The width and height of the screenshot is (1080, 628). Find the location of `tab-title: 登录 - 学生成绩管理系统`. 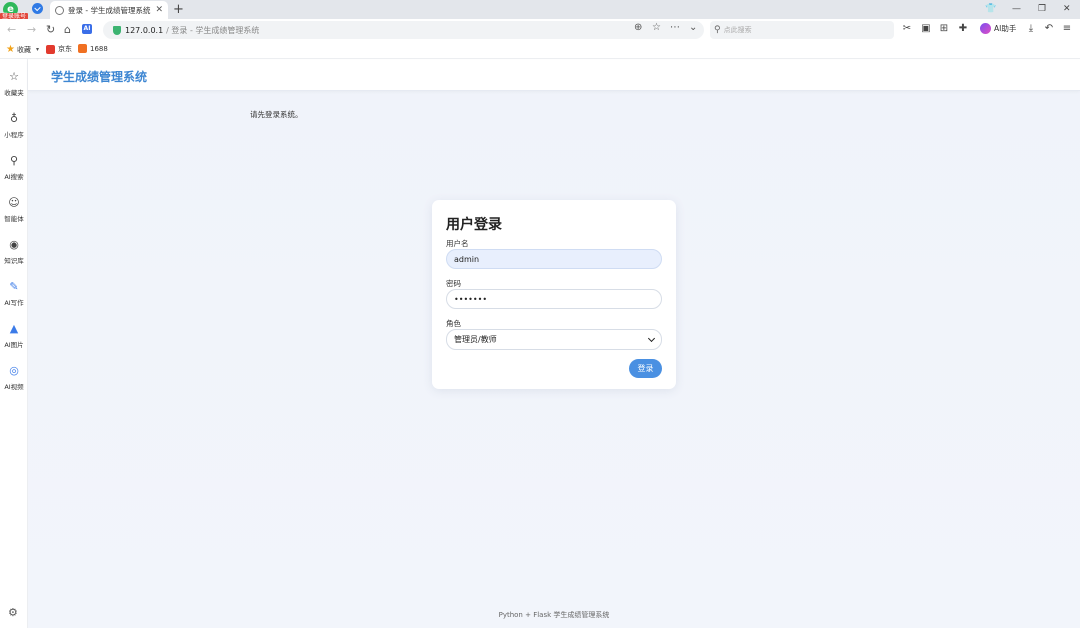

tab-title: 登录 - 学生成绩管理系统 is located at coordinates (109, 10).